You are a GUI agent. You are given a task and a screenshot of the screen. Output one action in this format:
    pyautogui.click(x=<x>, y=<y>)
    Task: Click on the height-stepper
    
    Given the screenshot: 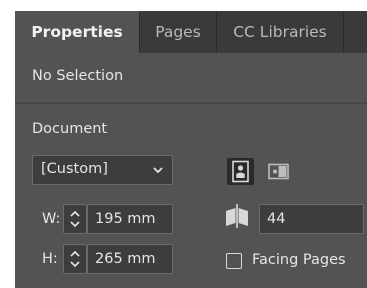 What is the action you would take?
    pyautogui.click(x=75, y=259)
    